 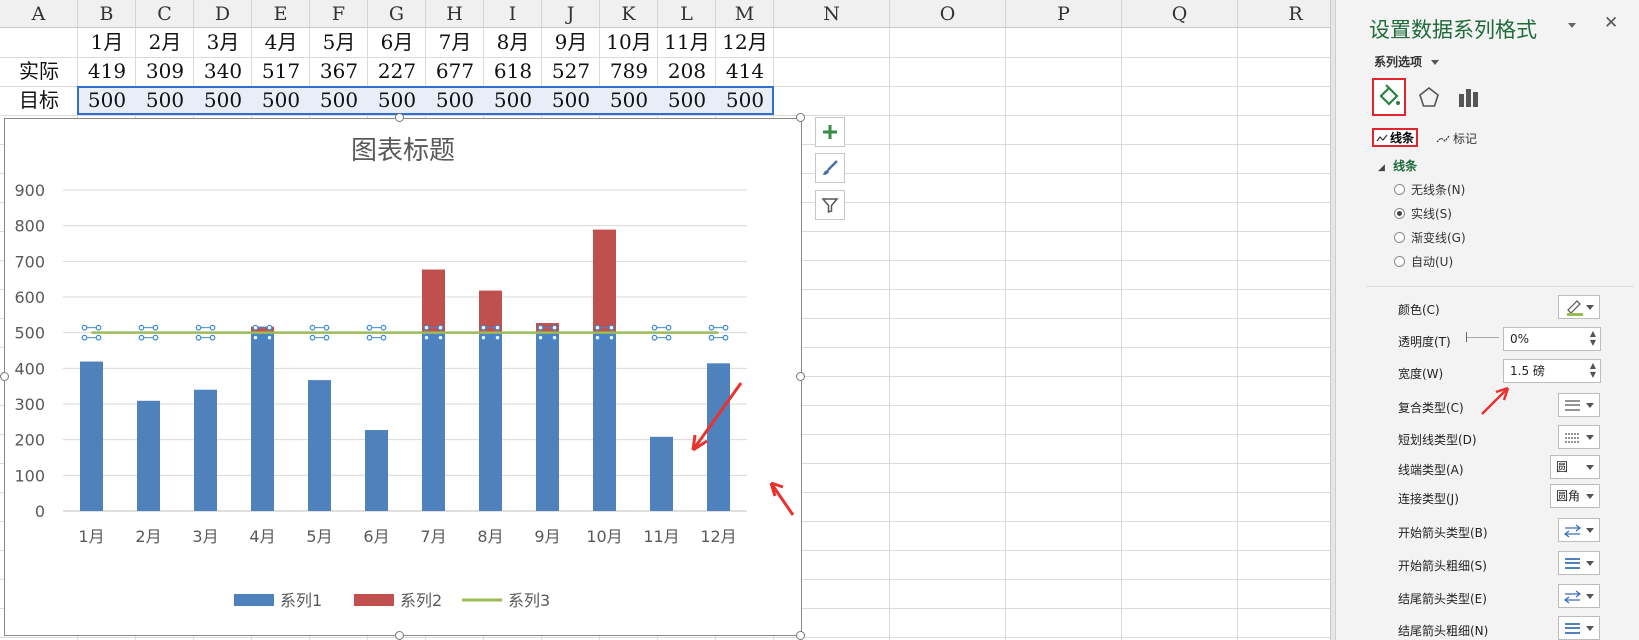 I want to click on cell: 618, so click(x=513, y=71).